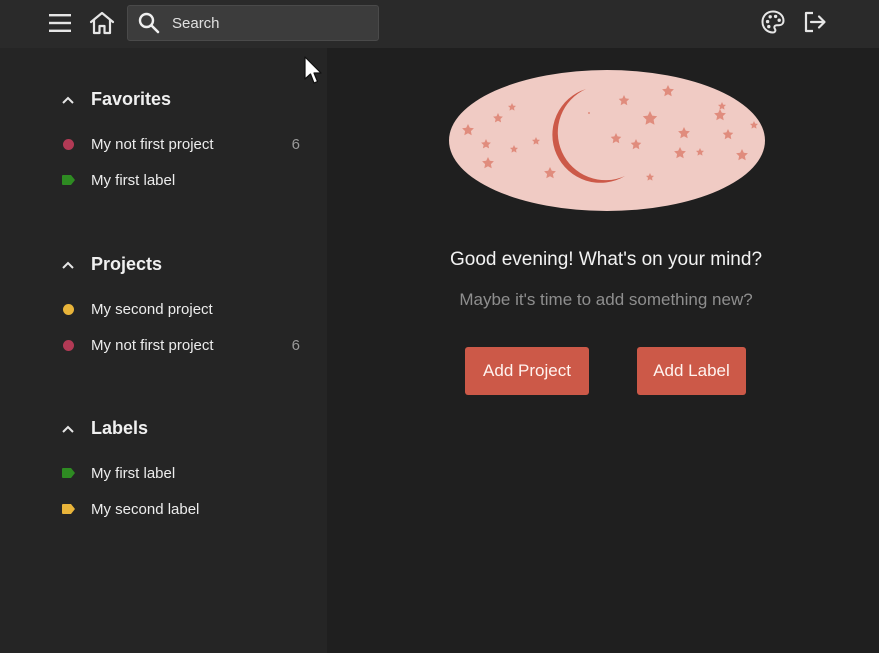 This screenshot has width=879, height=653. I want to click on night-sky-illustration, so click(607, 140).